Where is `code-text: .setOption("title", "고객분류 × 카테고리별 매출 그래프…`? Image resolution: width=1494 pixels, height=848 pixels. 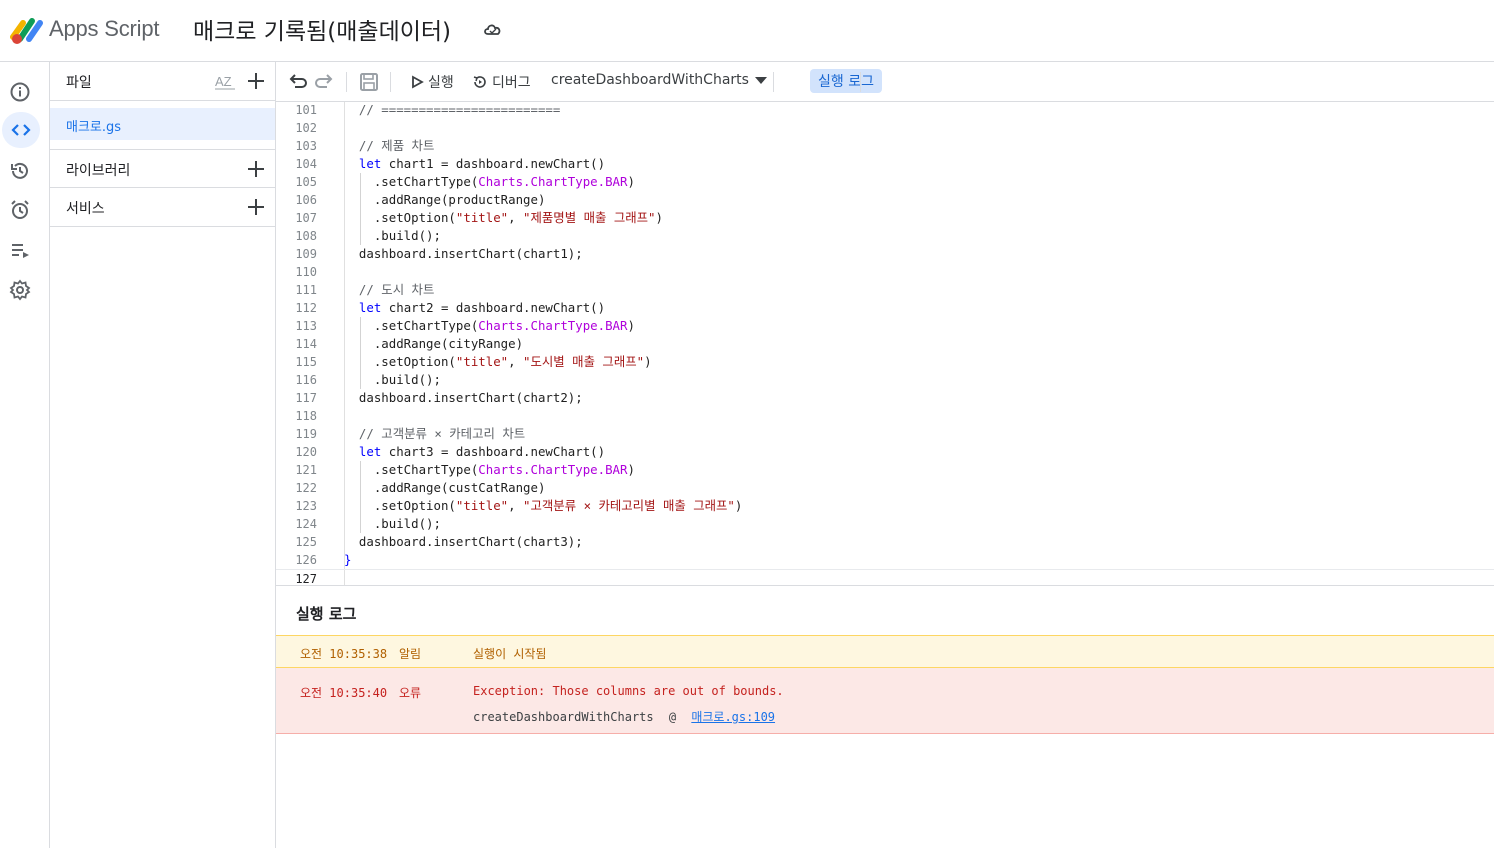
code-text: .setOption("title", "고객분류 × 카테고리별 매출 그래프… is located at coordinates (543, 505).